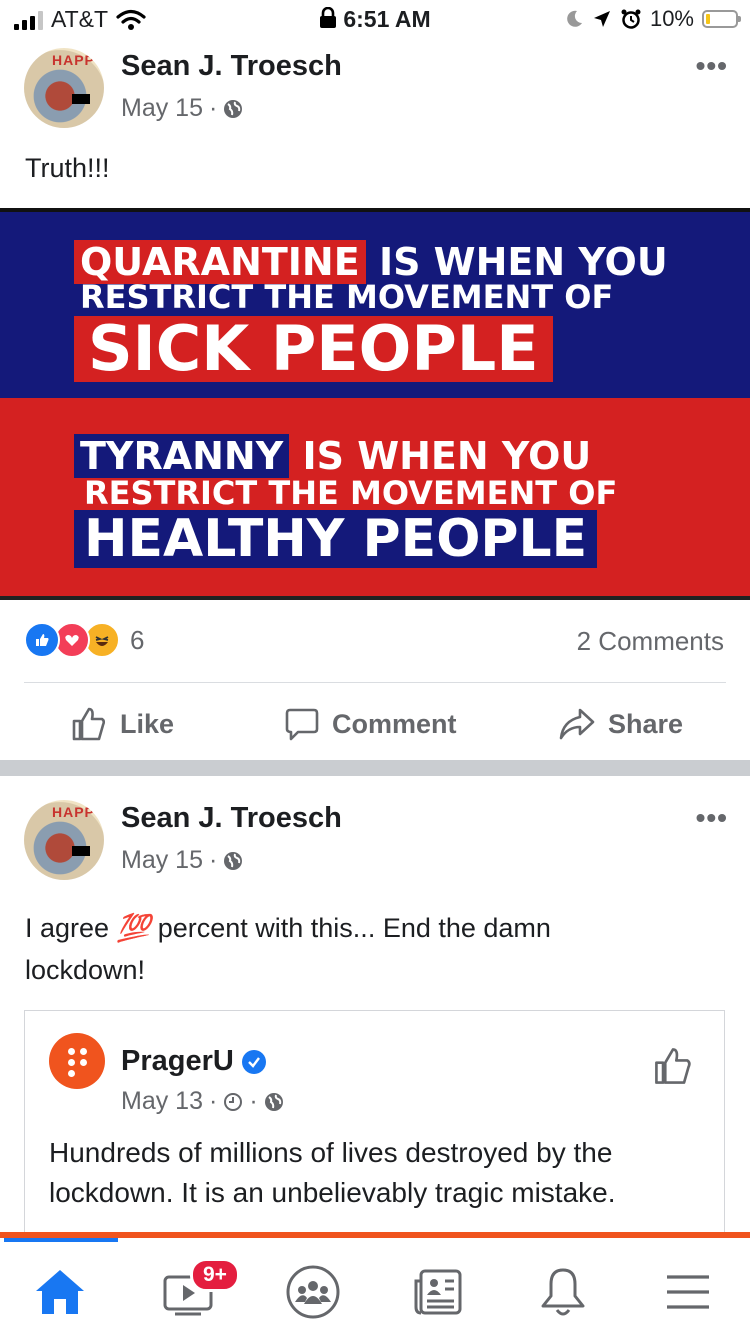 This screenshot has height=1334, width=750. I want to click on shared-page-name-row: PragerU, so click(193, 1061).